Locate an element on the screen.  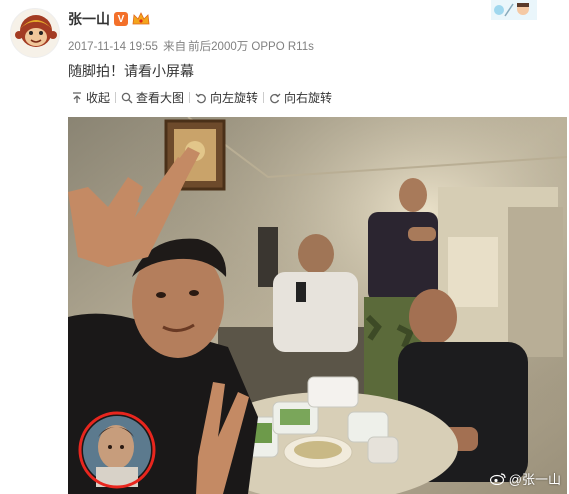
post-source-prefix: 来自 is located at coordinates (175, 47).